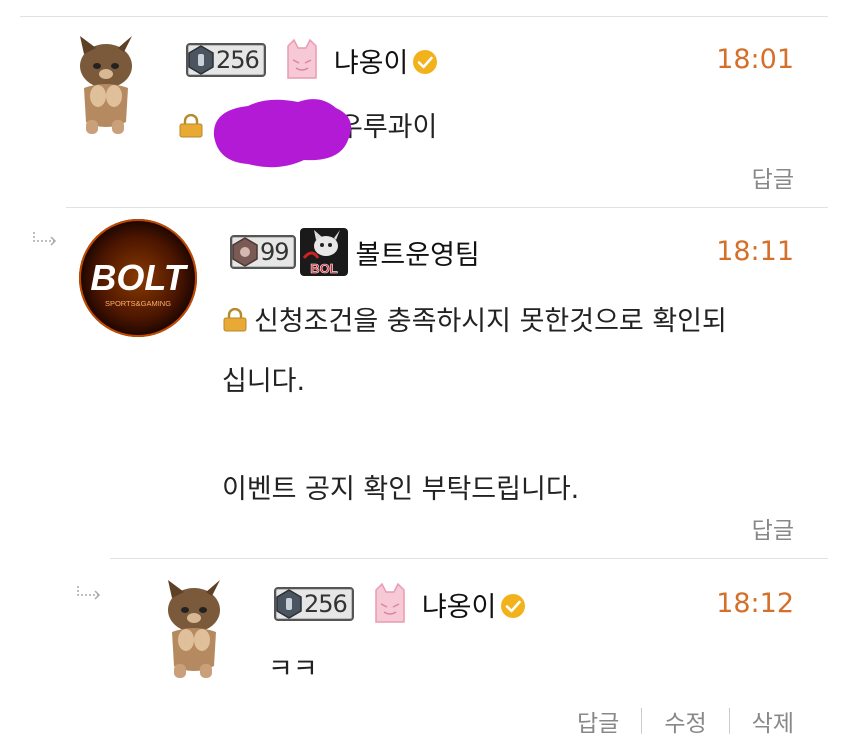  Describe the element at coordinates (490, 321) in the screenshot. I see `comment-line-text: 신청조건을 충족하시지 못한것으로 확인되` at that location.